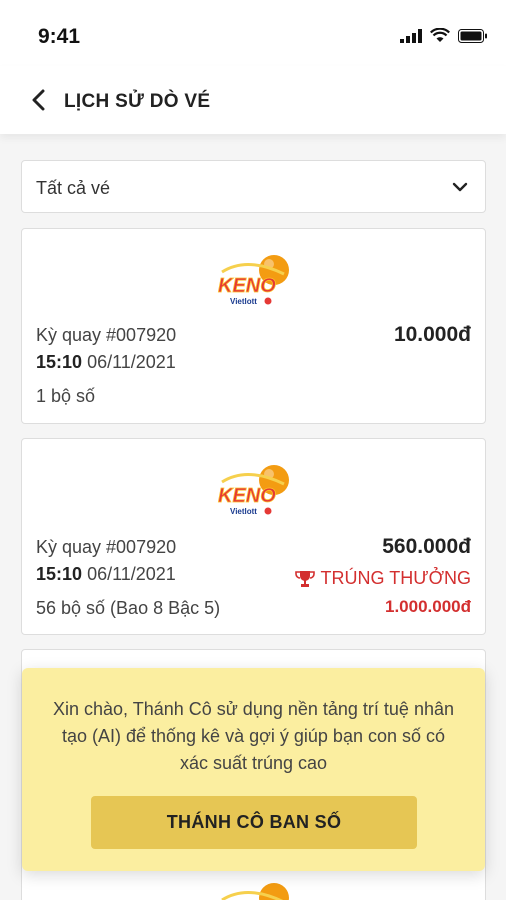 The width and height of the screenshot is (506, 900). What do you see at coordinates (255, 891) in the screenshot?
I see `keno-logo` at bounding box center [255, 891].